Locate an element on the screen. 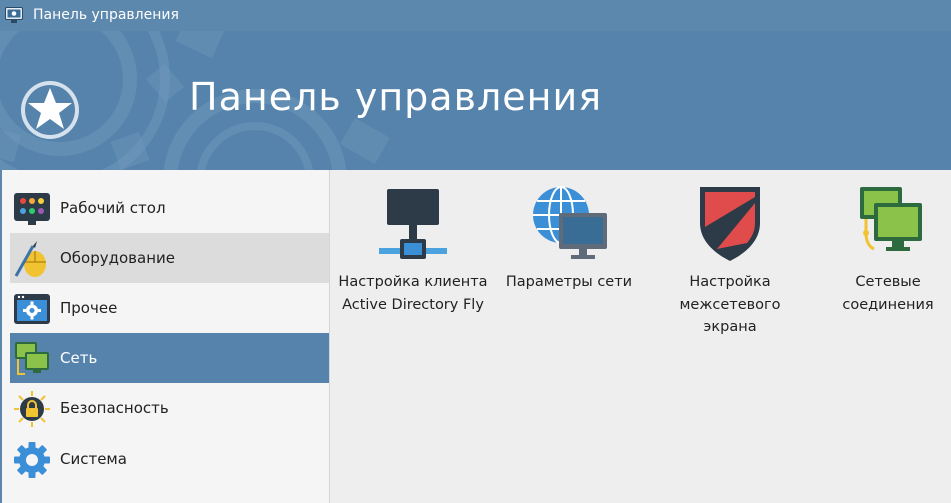  control-panel-icon is located at coordinates (14, 15).